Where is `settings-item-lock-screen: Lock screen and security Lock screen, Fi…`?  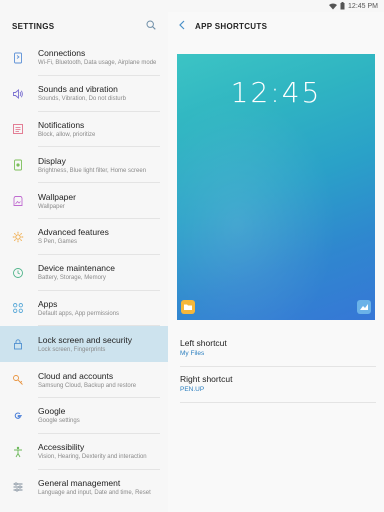 settings-item-lock-screen: Lock screen and security Lock screen, Fi… is located at coordinates (84, 344).